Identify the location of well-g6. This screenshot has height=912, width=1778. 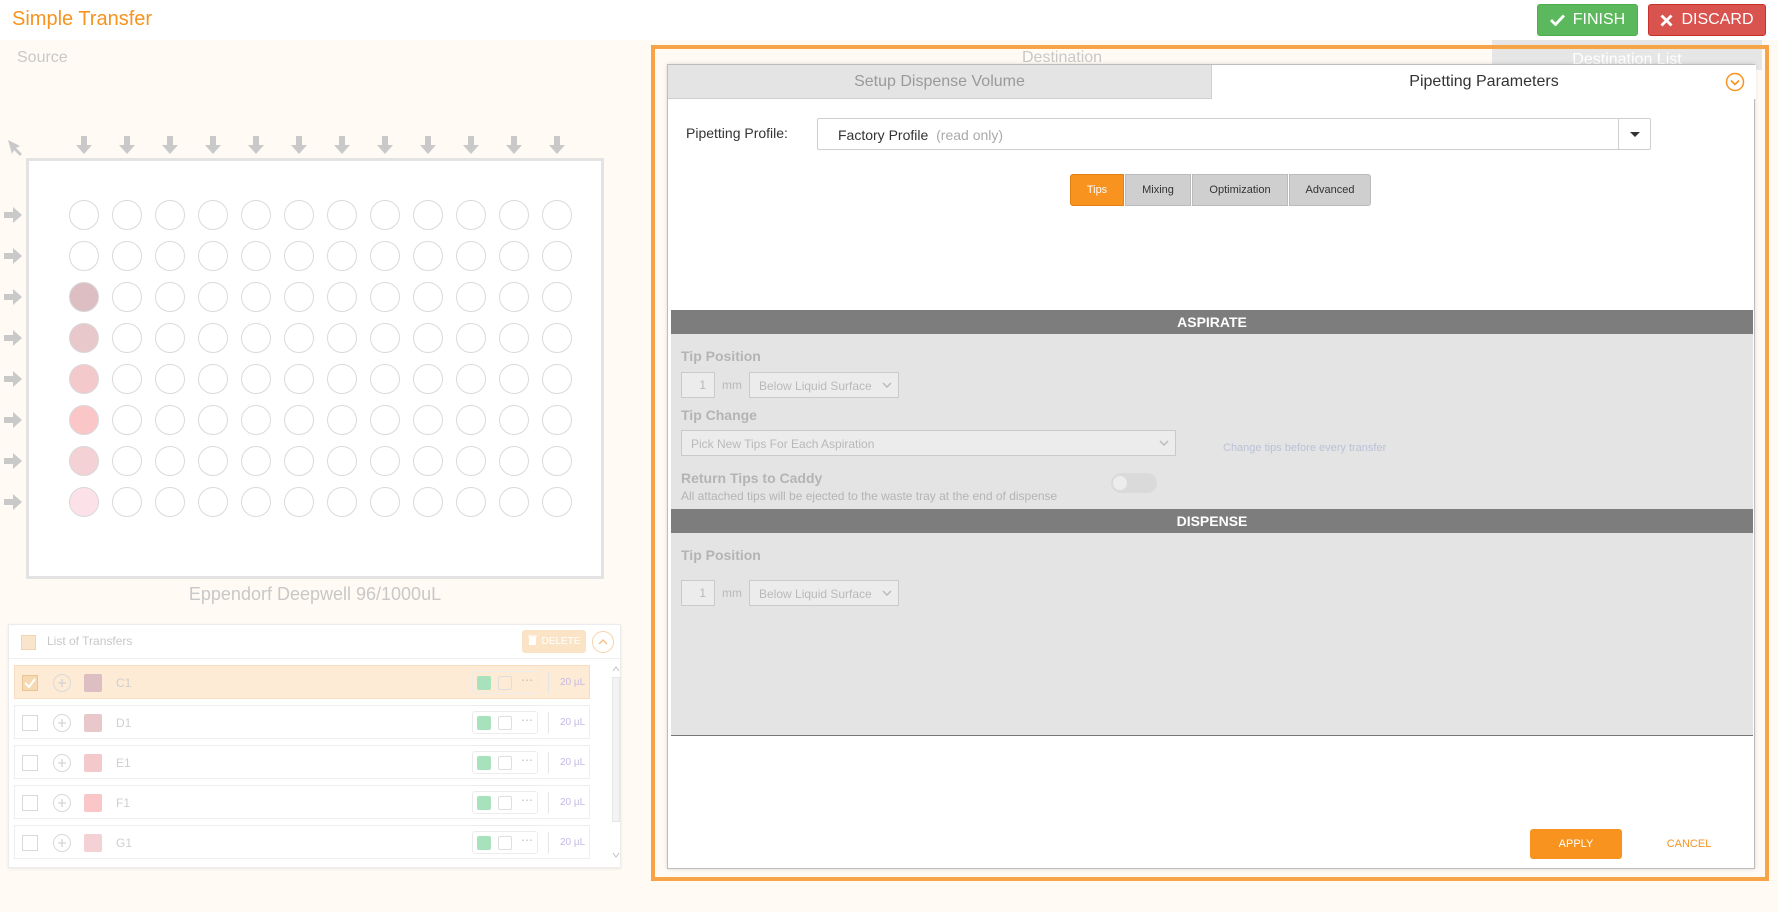
(299, 461).